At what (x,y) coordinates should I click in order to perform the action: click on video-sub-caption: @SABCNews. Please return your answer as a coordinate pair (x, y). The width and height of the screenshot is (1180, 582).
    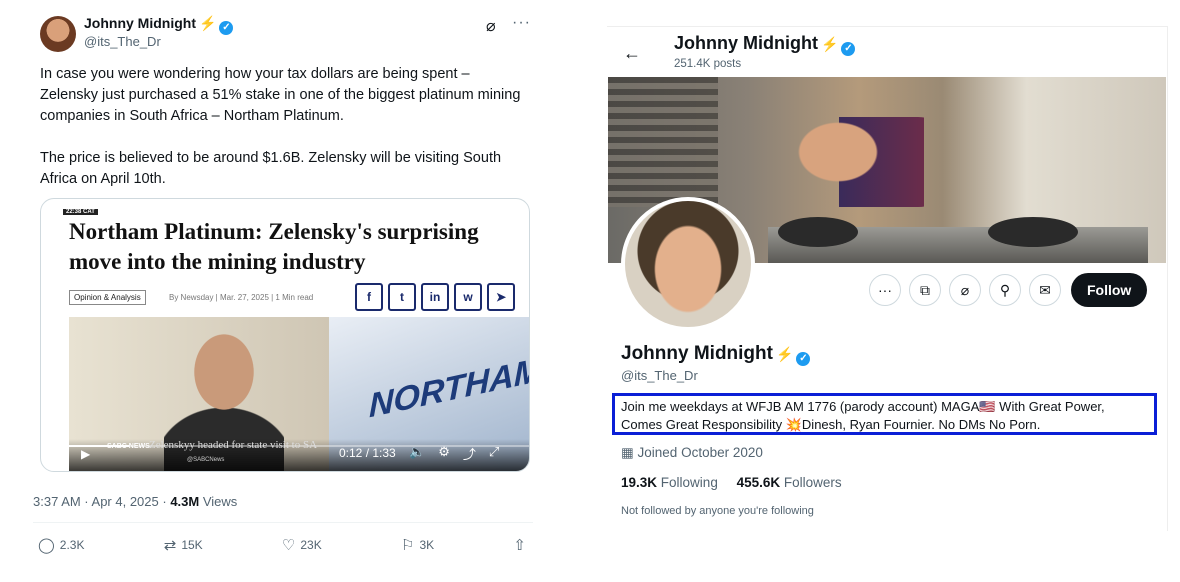
    Looking at the image, I should click on (206, 460).